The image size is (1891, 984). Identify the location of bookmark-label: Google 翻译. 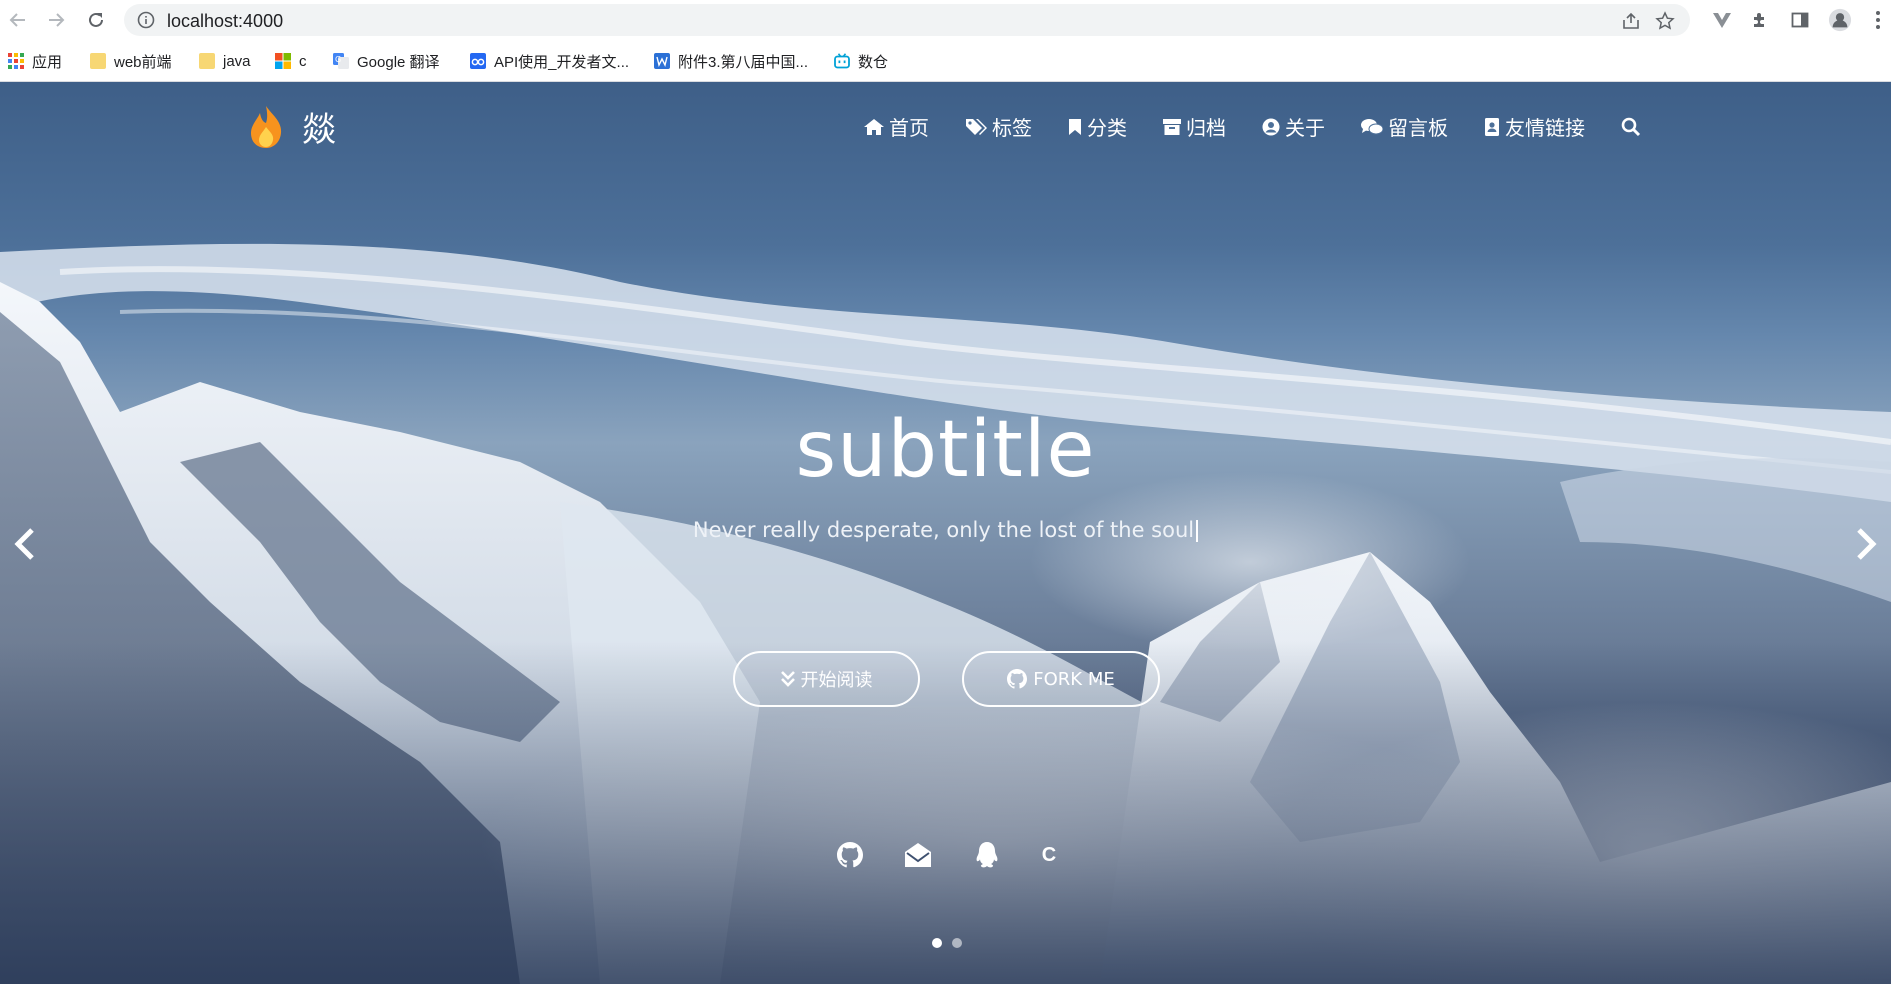
(398, 62).